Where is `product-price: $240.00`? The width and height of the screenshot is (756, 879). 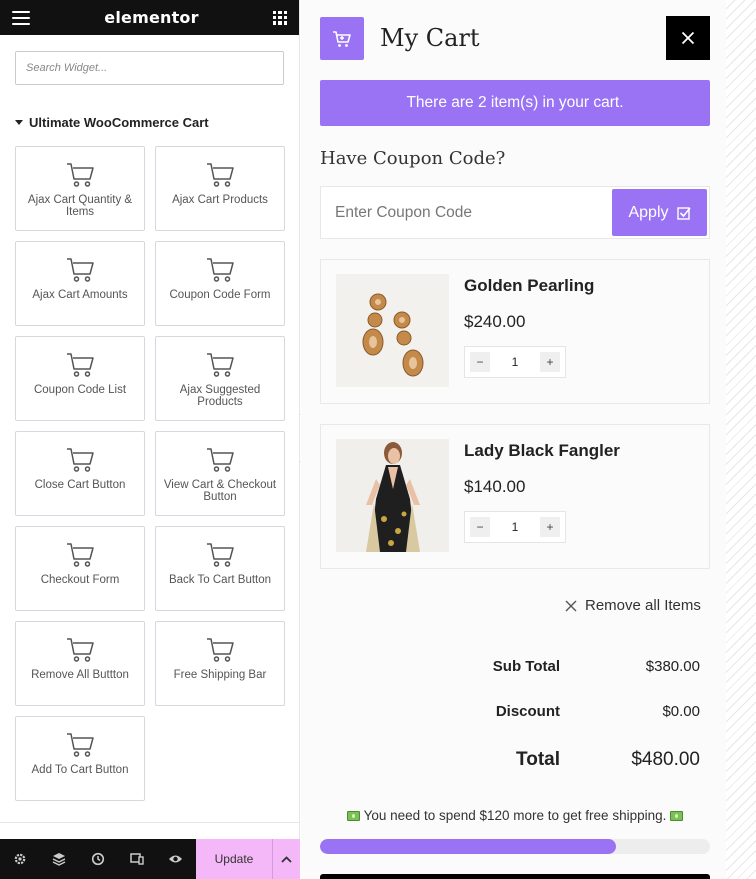 product-price: $240.00 is located at coordinates (495, 321).